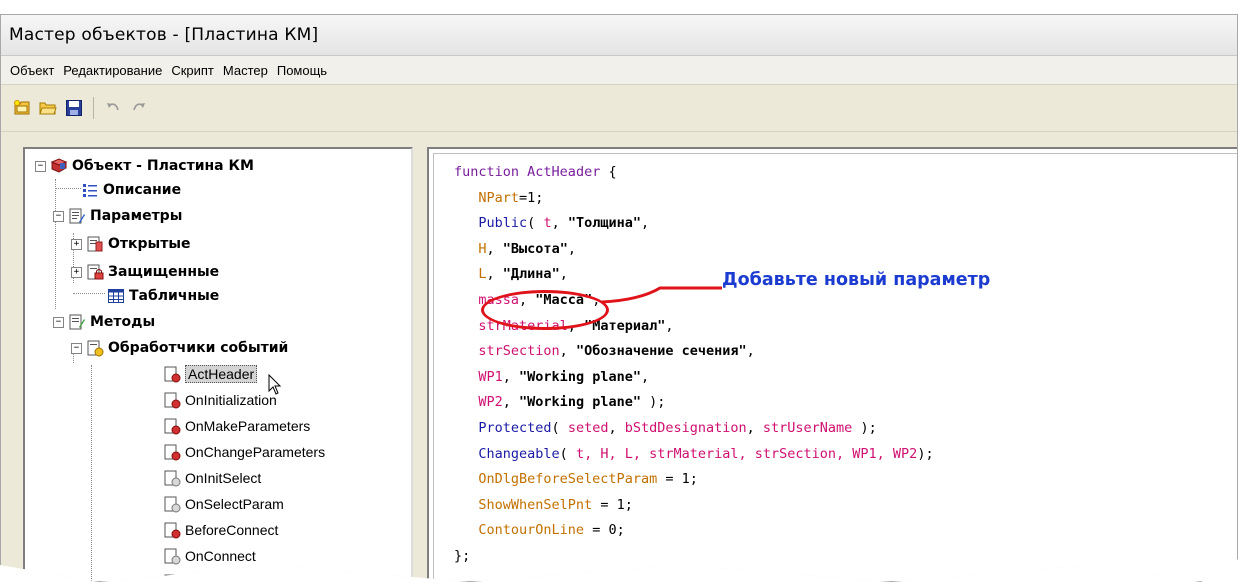 This screenshot has width=1244, height=585. I want to click on toolbar-separator, so click(93, 108).